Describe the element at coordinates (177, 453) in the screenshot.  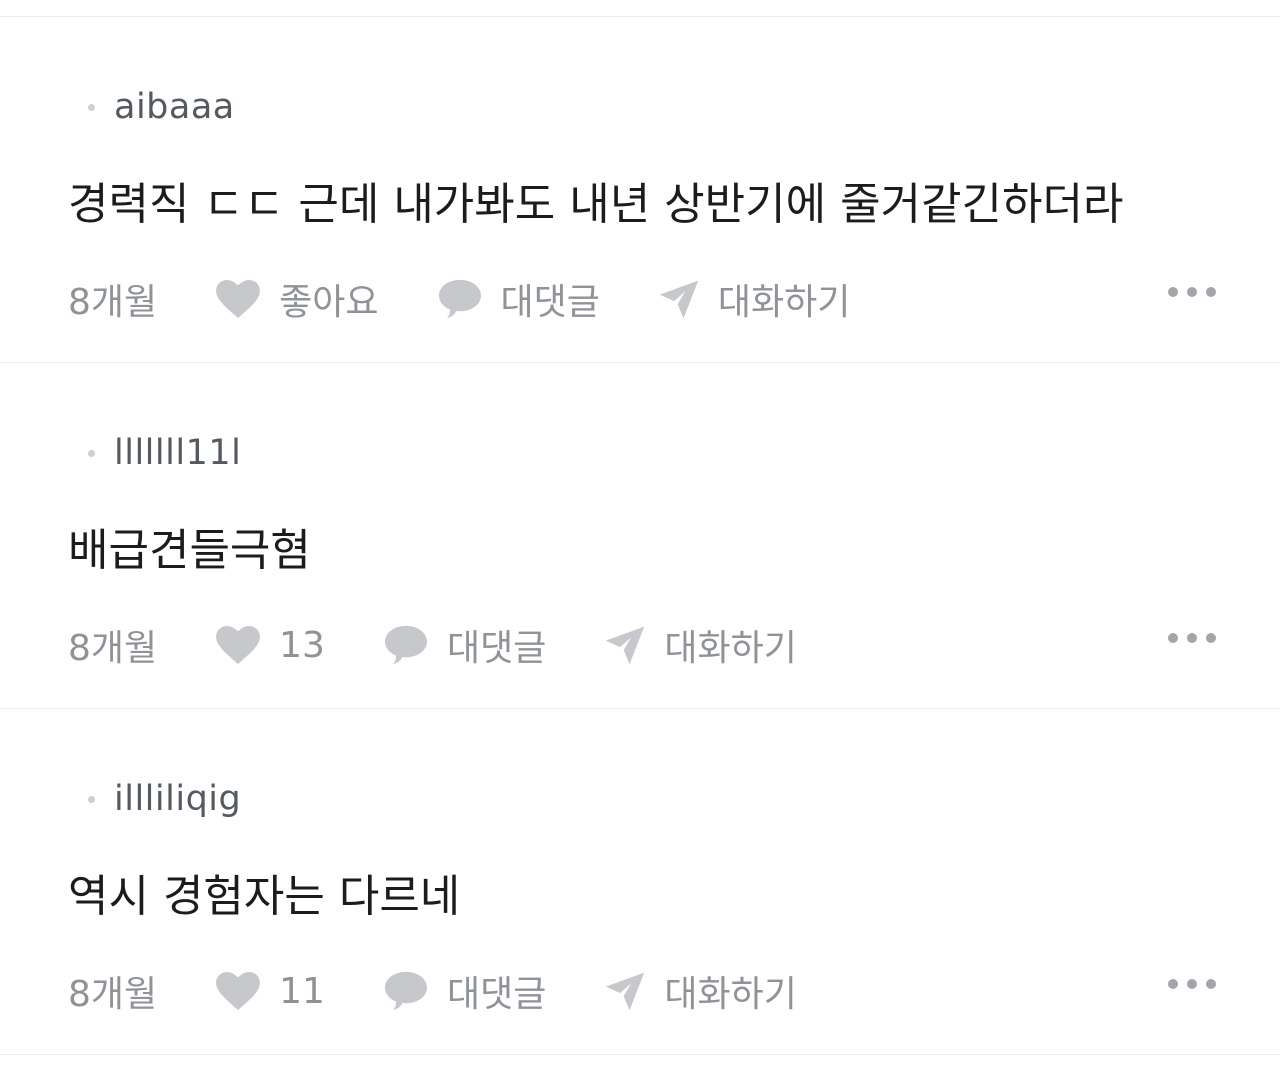
I see `comment-author: lllllll11l` at that location.